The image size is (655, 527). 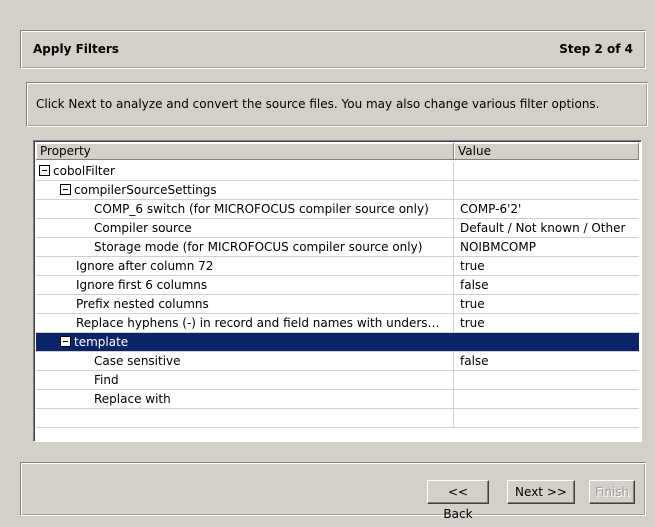 I want to click on column-header-value: Value, so click(x=546, y=151).